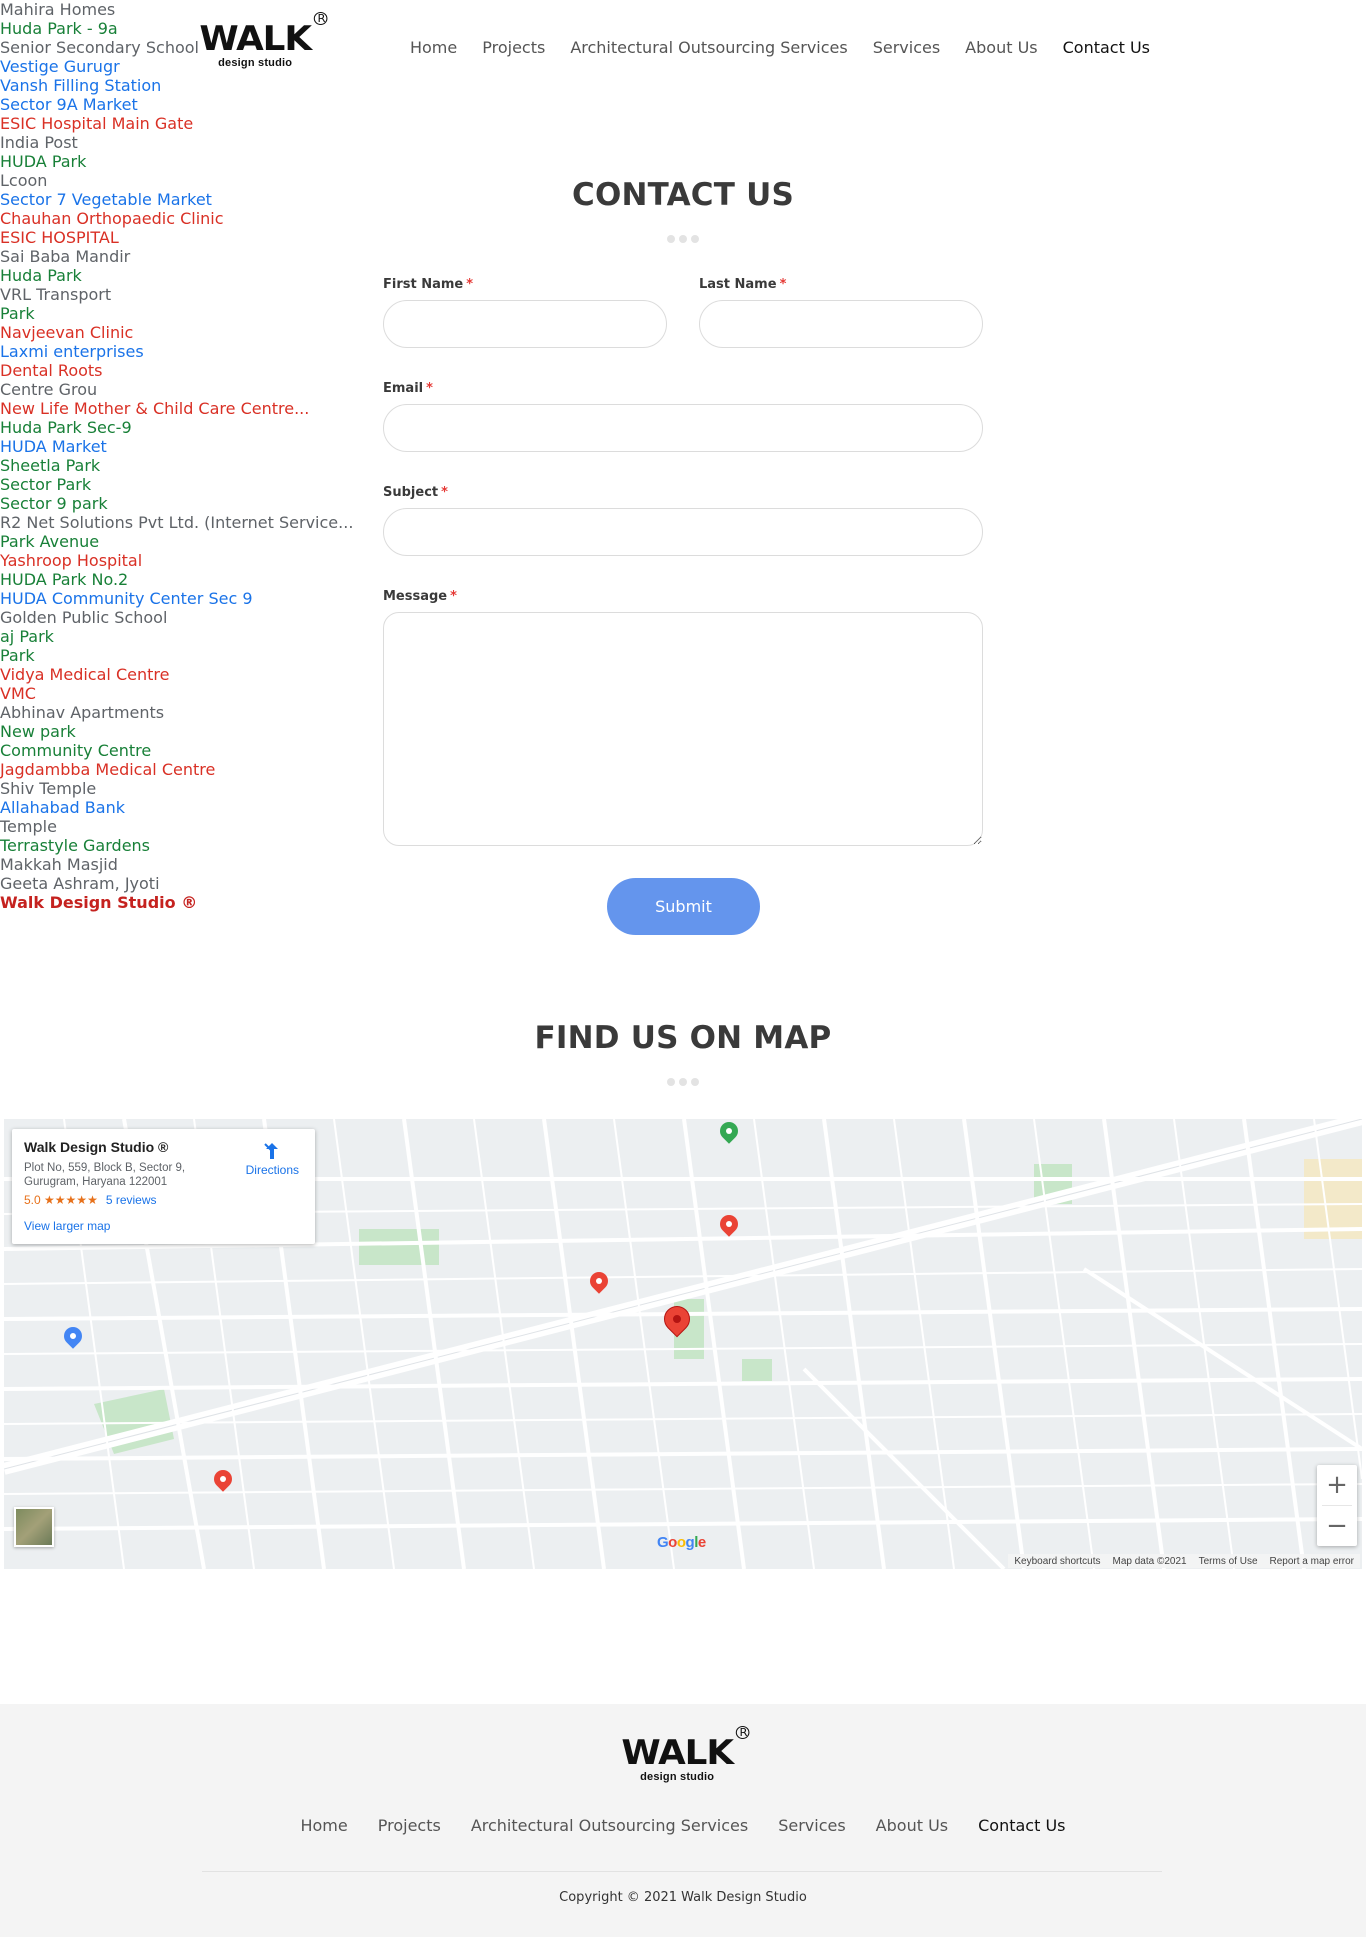 This screenshot has width=1366, height=1937. Describe the element at coordinates (811, 1825) in the screenshot. I see `footer-nav-services: Services` at that location.